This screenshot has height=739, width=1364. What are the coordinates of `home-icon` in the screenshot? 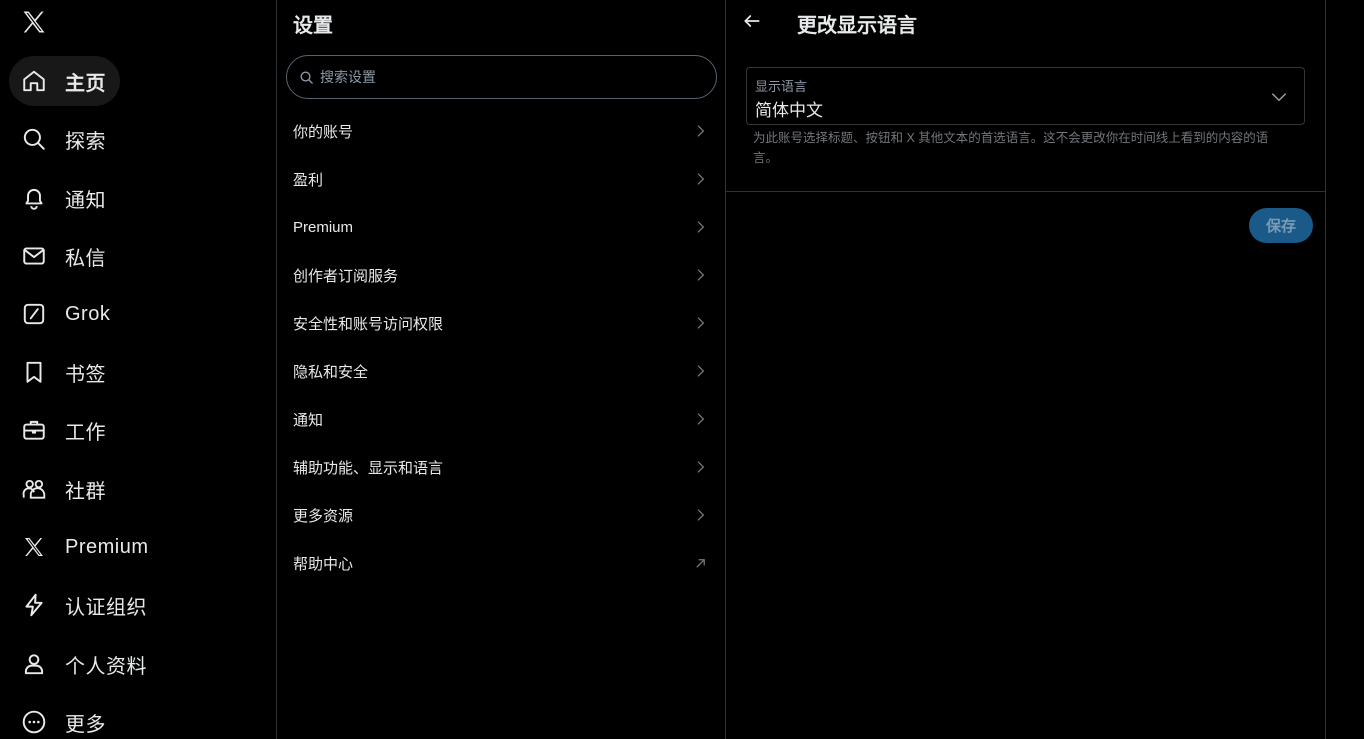 It's located at (34, 81).